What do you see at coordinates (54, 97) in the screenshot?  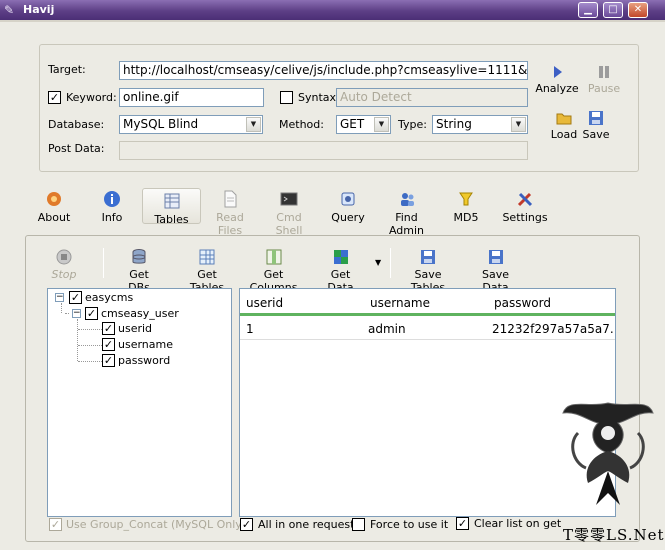 I see `keyword-checkbox: ✓` at bounding box center [54, 97].